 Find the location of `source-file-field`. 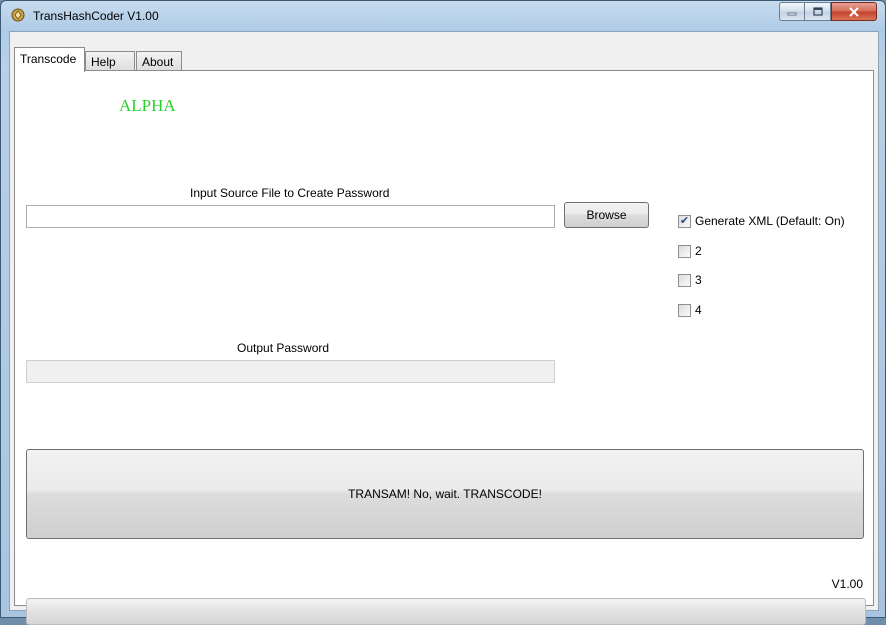

source-file-field is located at coordinates (290, 216).